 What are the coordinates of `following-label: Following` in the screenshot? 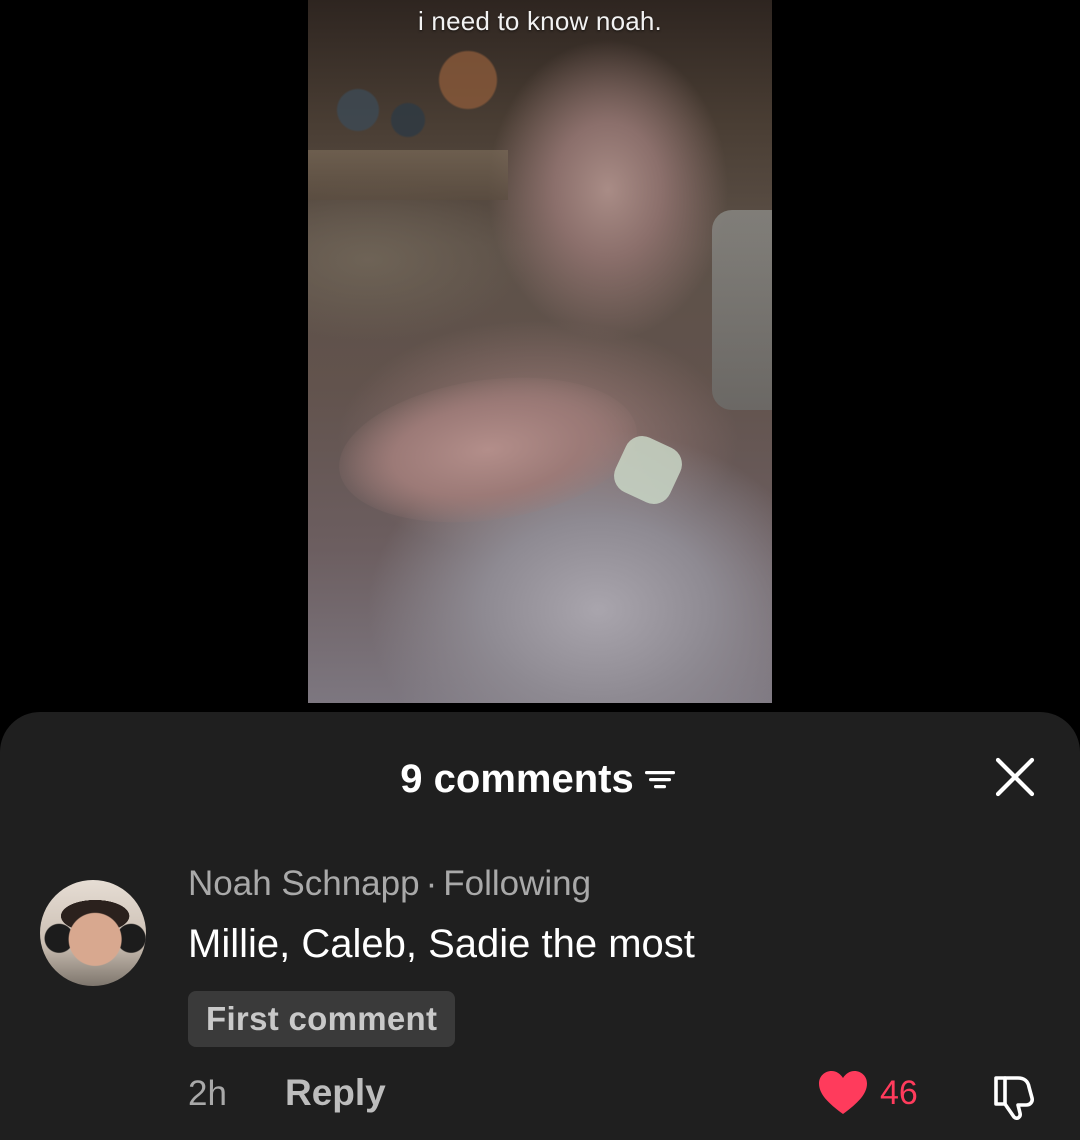 It's located at (517, 883).